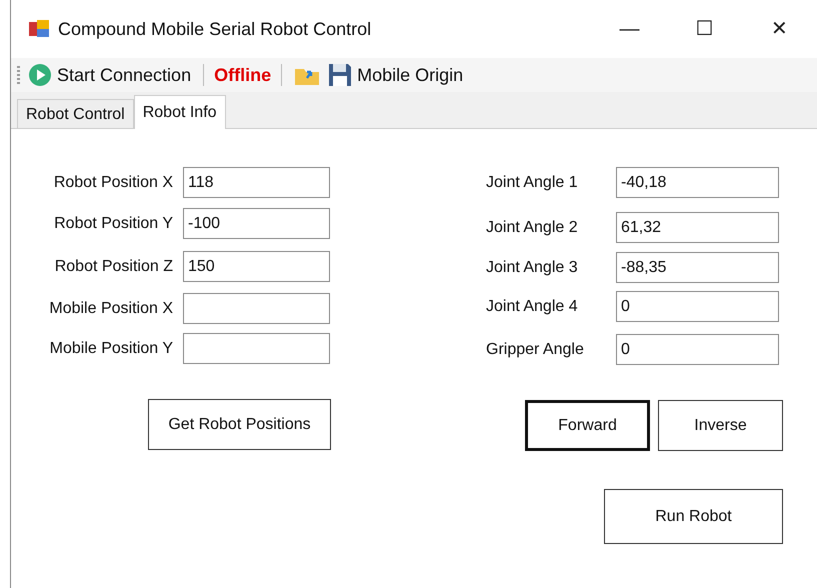 The width and height of the screenshot is (817, 588). What do you see at coordinates (256, 182) in the screenshot?
I see `position-field: 118` at bounding box center [256, 182].